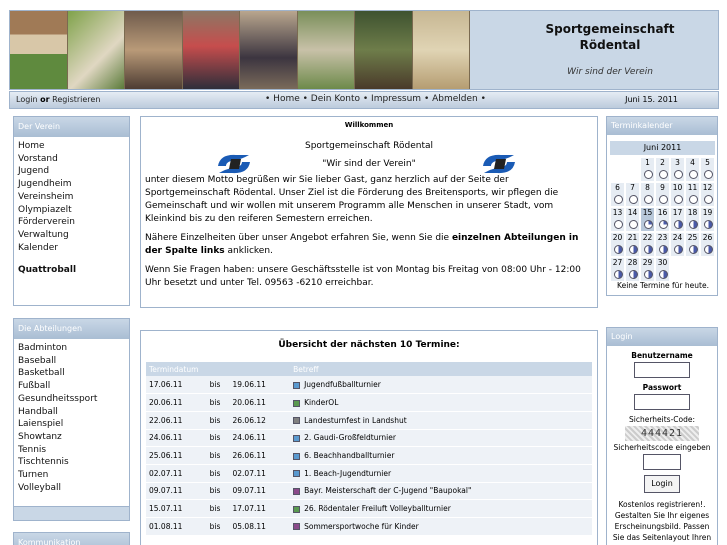 Image resolution: width=727 pixels, height=545 pixels. I want to click on table-row: 17.06.11 bis 19.06.11 Jugendfußballturnier, so click(369, 385).